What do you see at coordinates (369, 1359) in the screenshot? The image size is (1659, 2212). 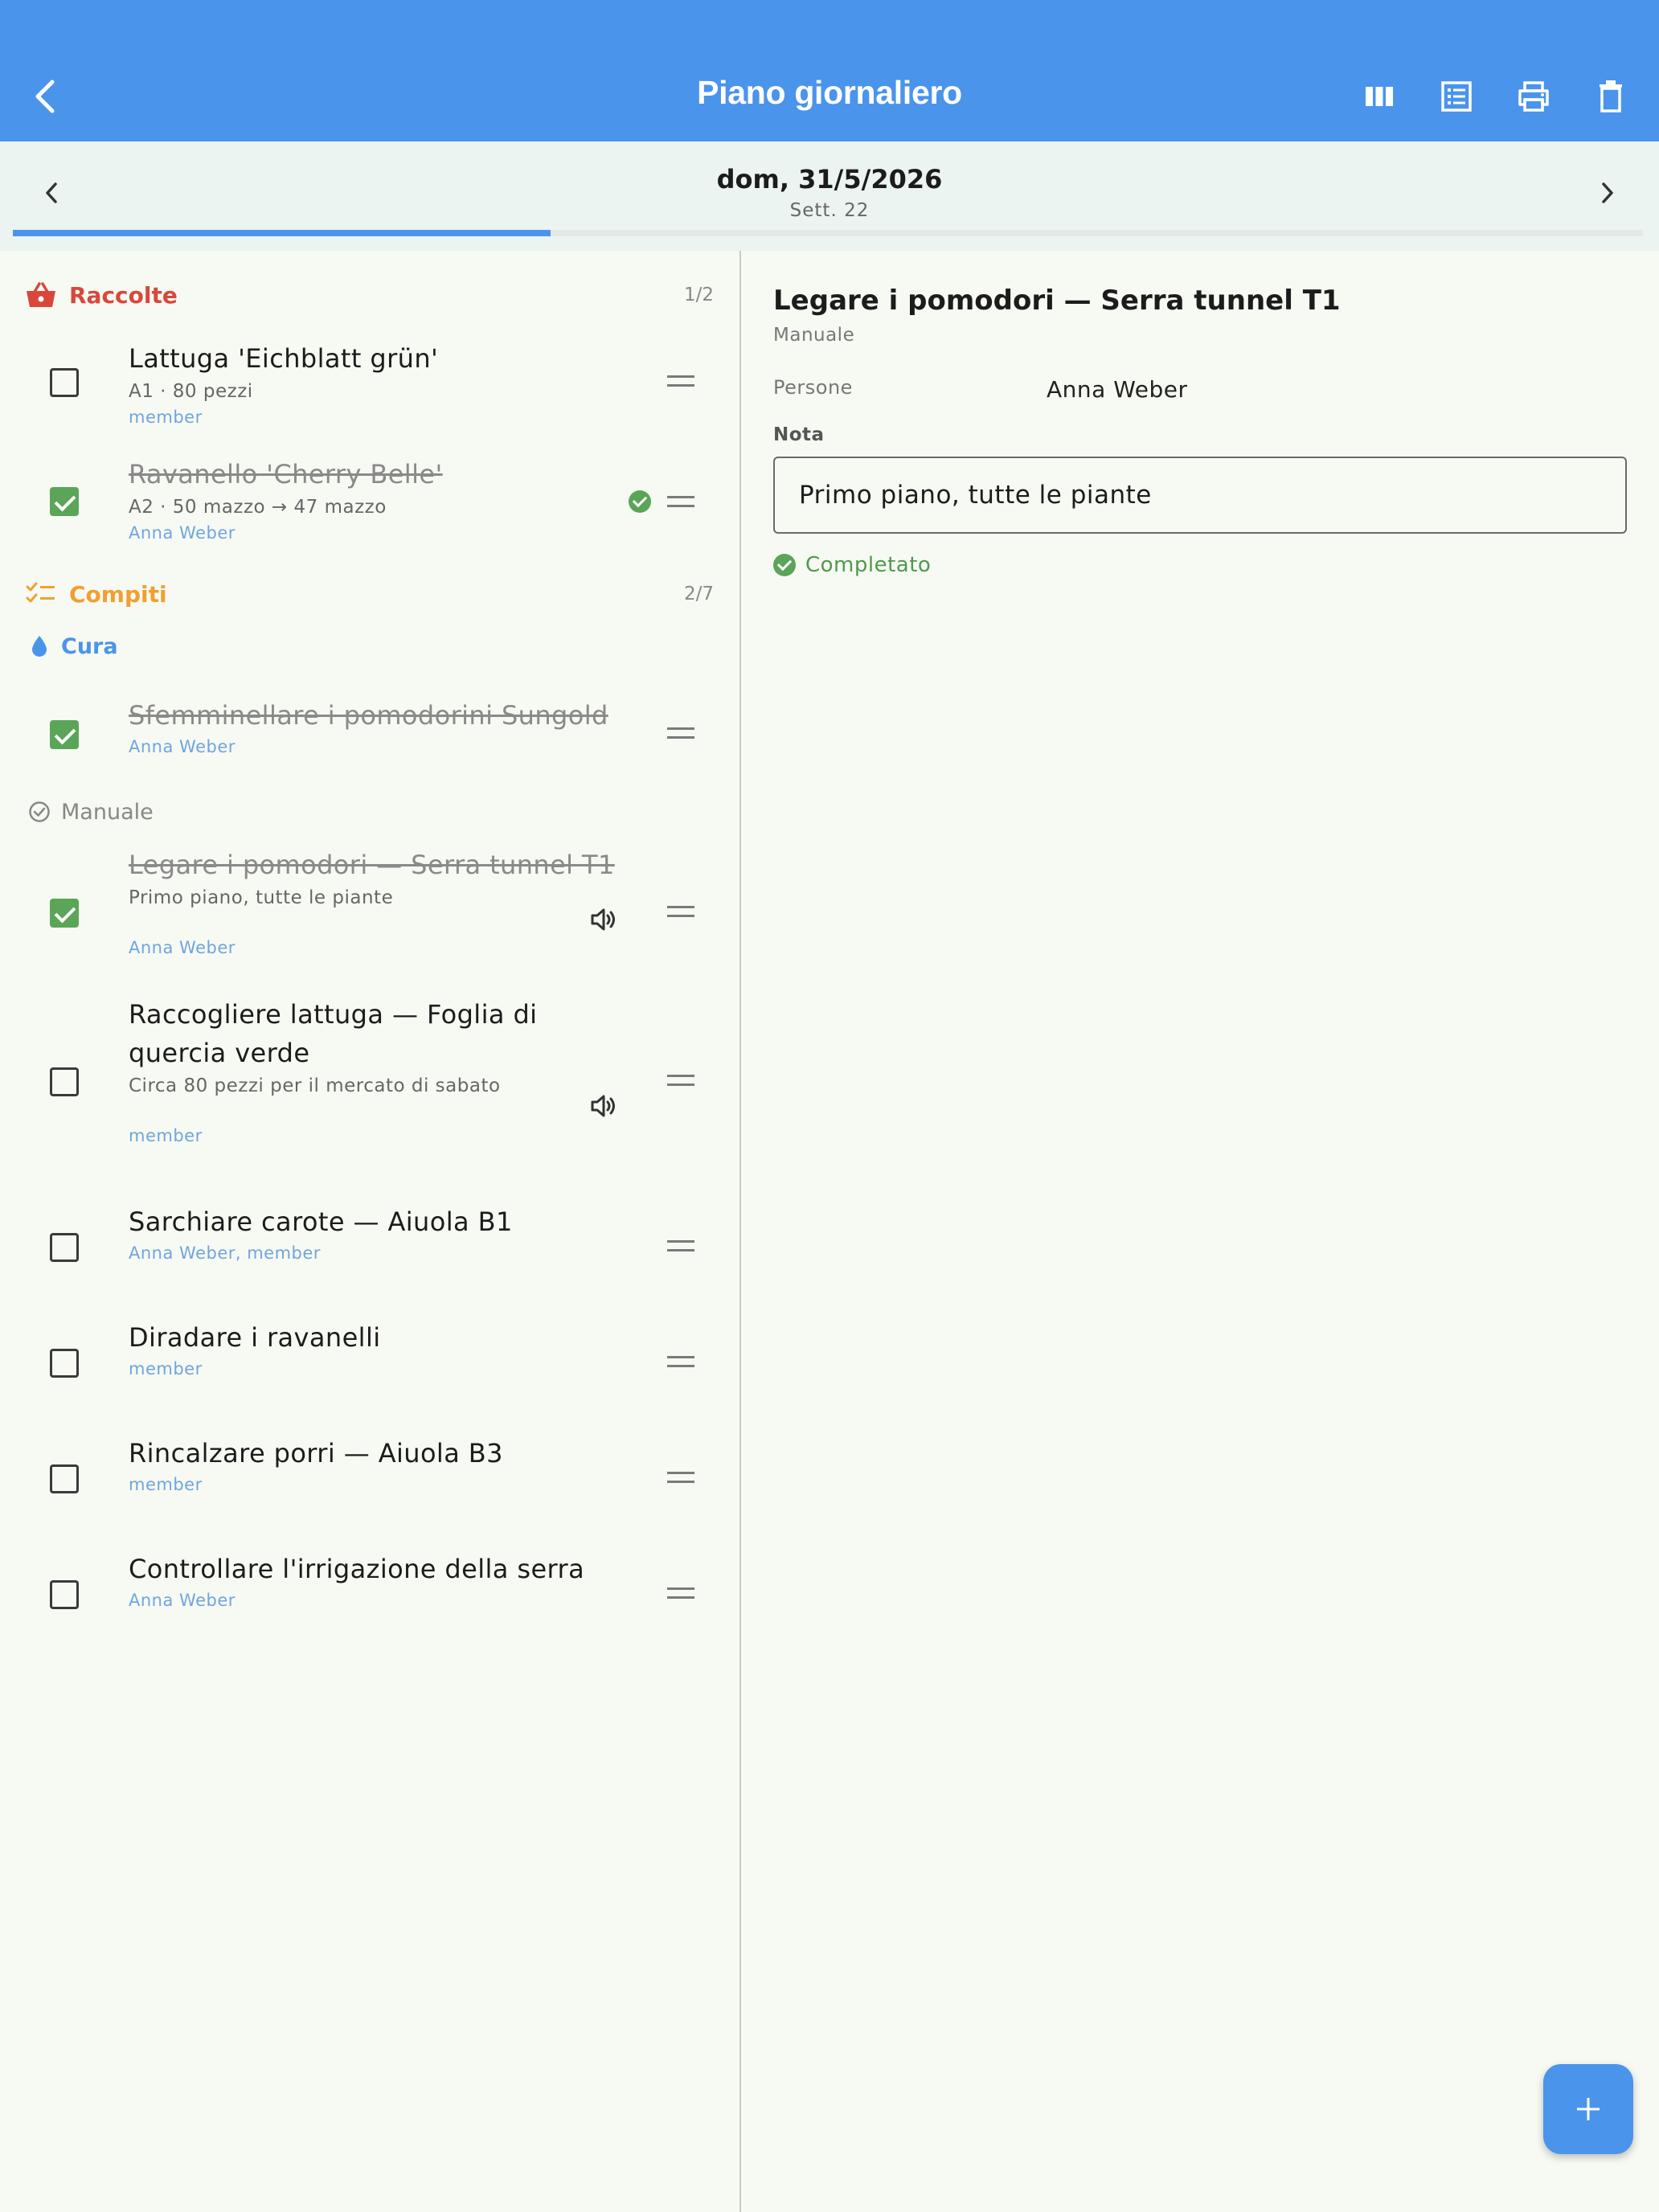 I see `list-item: Diradare i ravanelli member` at bounding box center [369, 1359].